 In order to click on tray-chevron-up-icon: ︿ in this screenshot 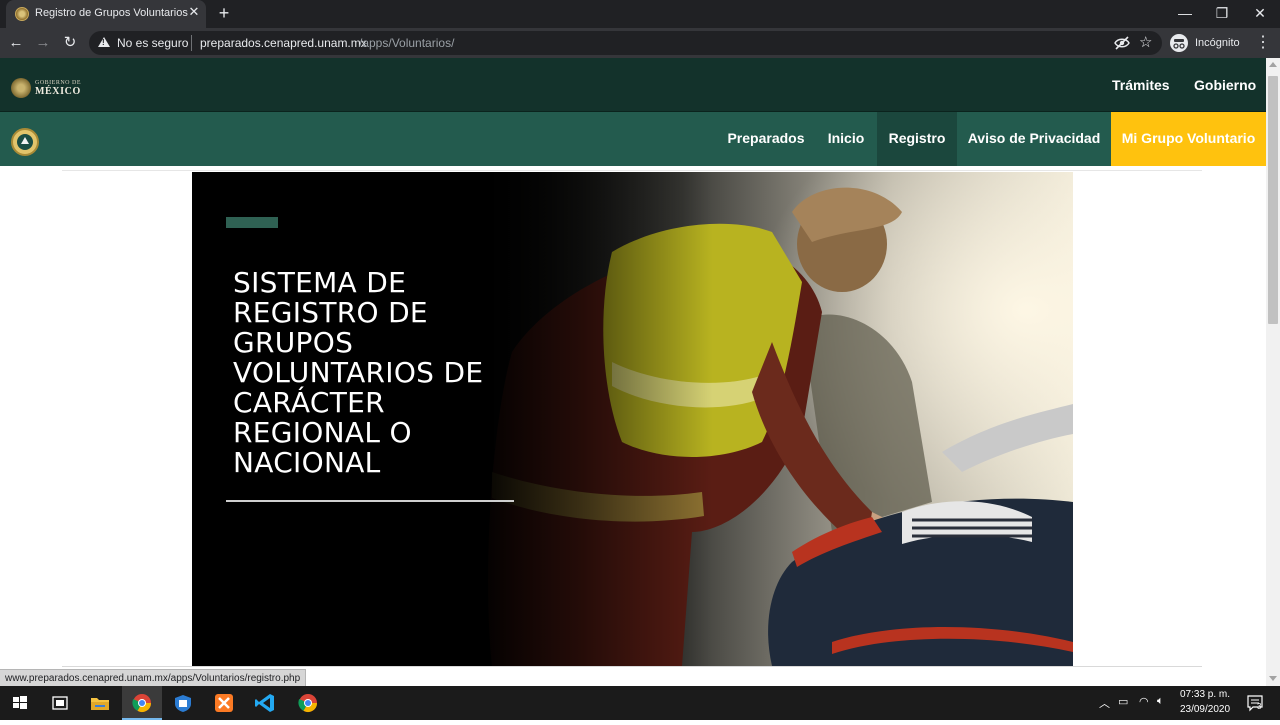, I will do `click(1104, 703)`.